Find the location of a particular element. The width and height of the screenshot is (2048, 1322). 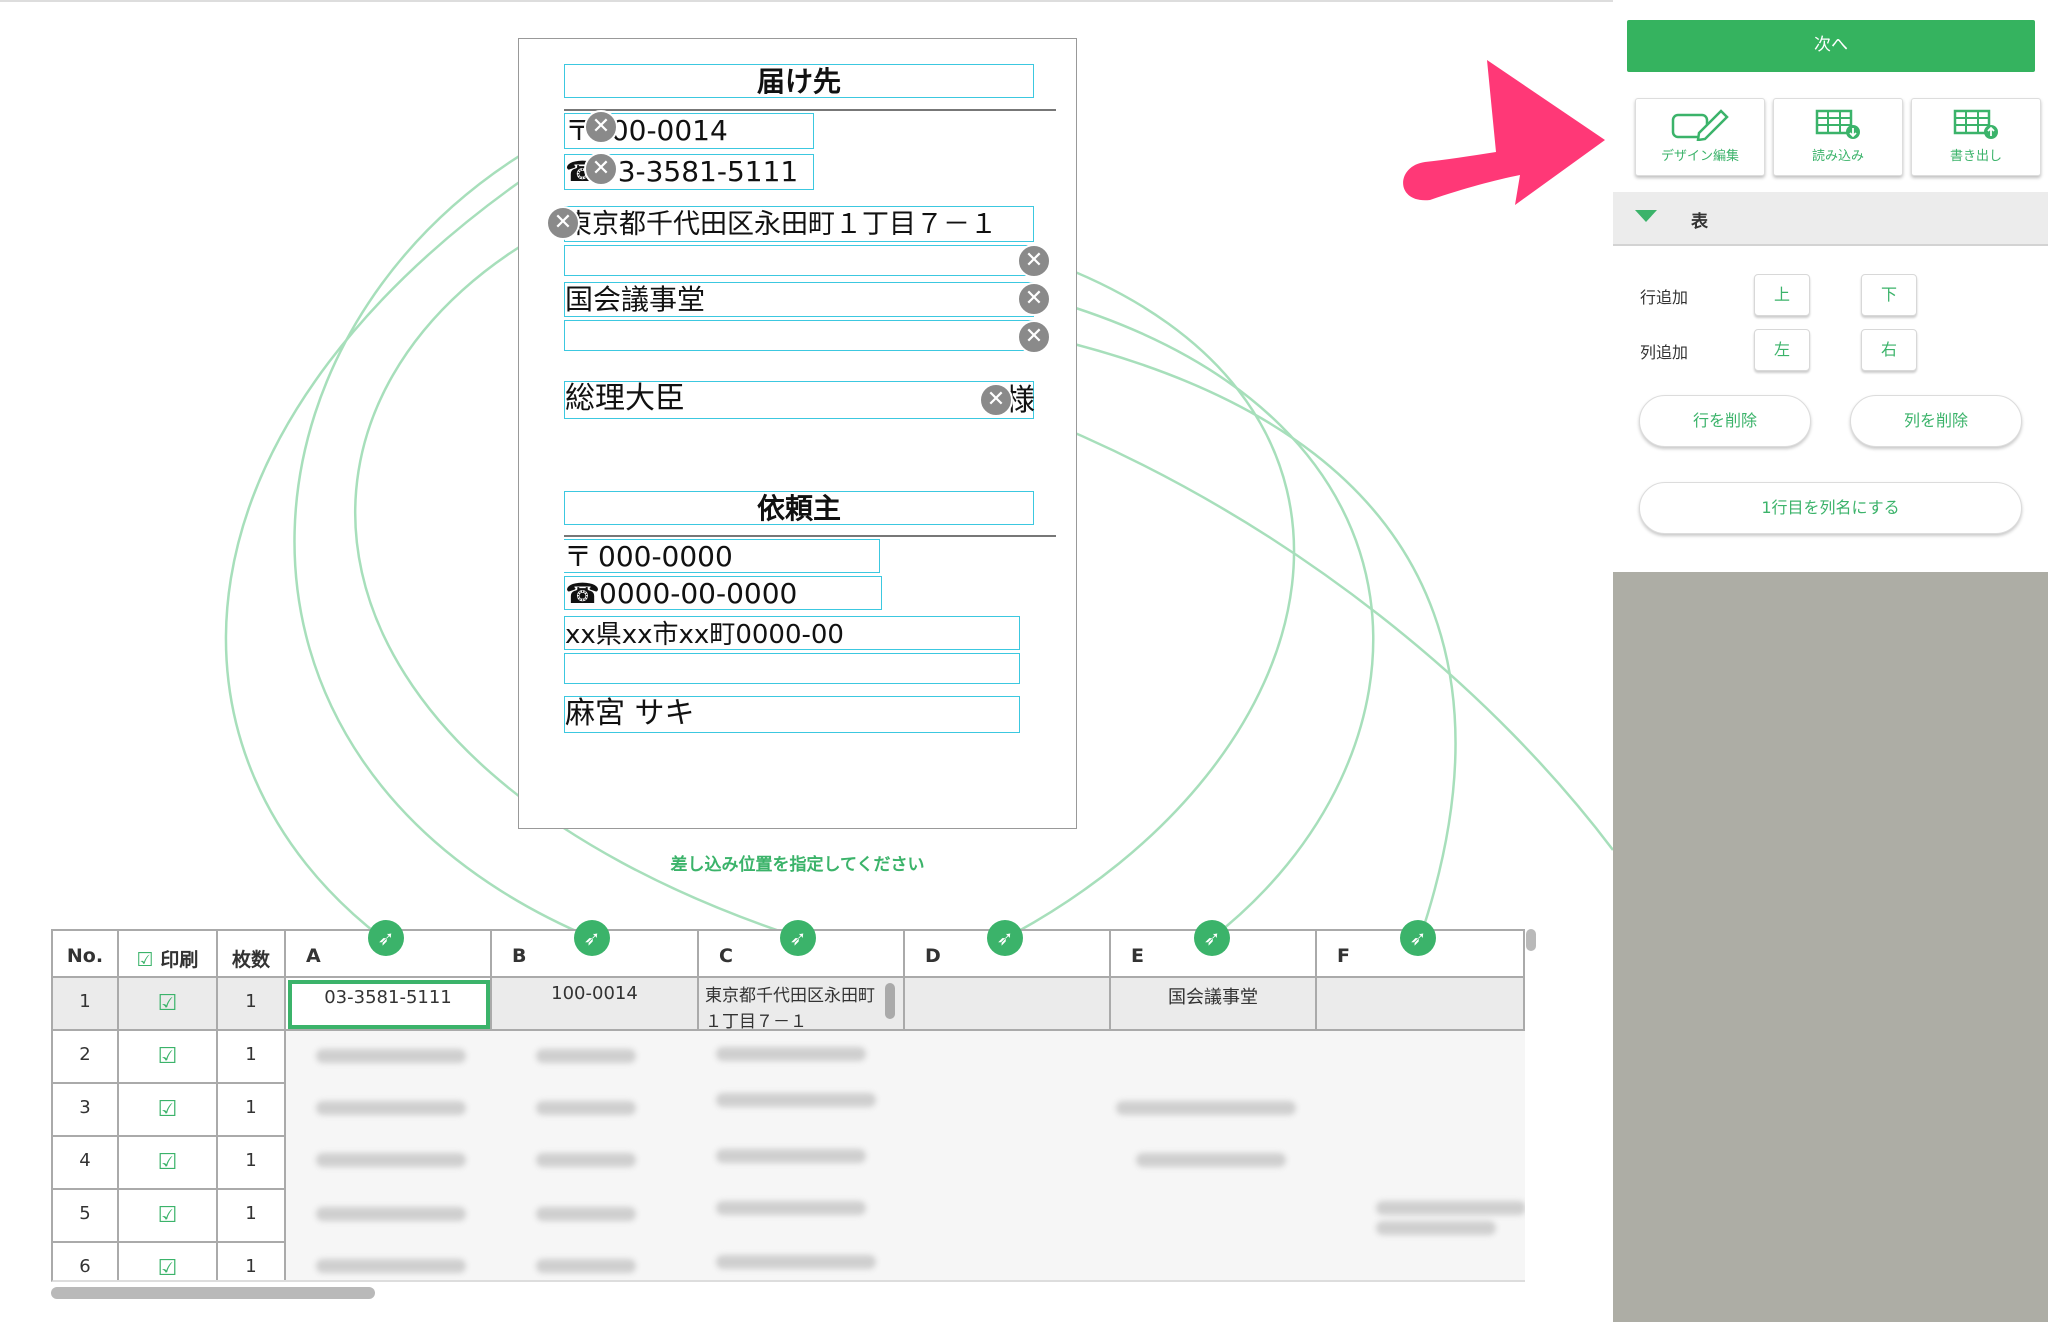

table-row-1-col-a: 03-3581-5111 is located at coordinates (389, 1004).